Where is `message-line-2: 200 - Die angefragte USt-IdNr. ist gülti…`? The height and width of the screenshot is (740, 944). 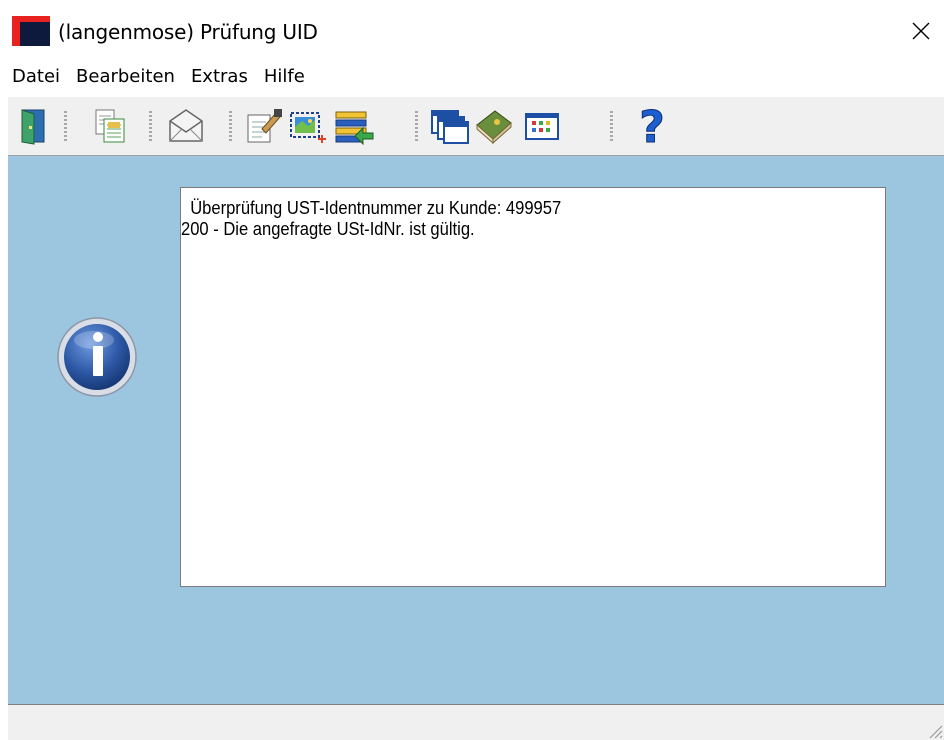
message-line-2: 200 - Die angefragte USt-IdNr. ist gülti… is located at coordinates (328, 229).